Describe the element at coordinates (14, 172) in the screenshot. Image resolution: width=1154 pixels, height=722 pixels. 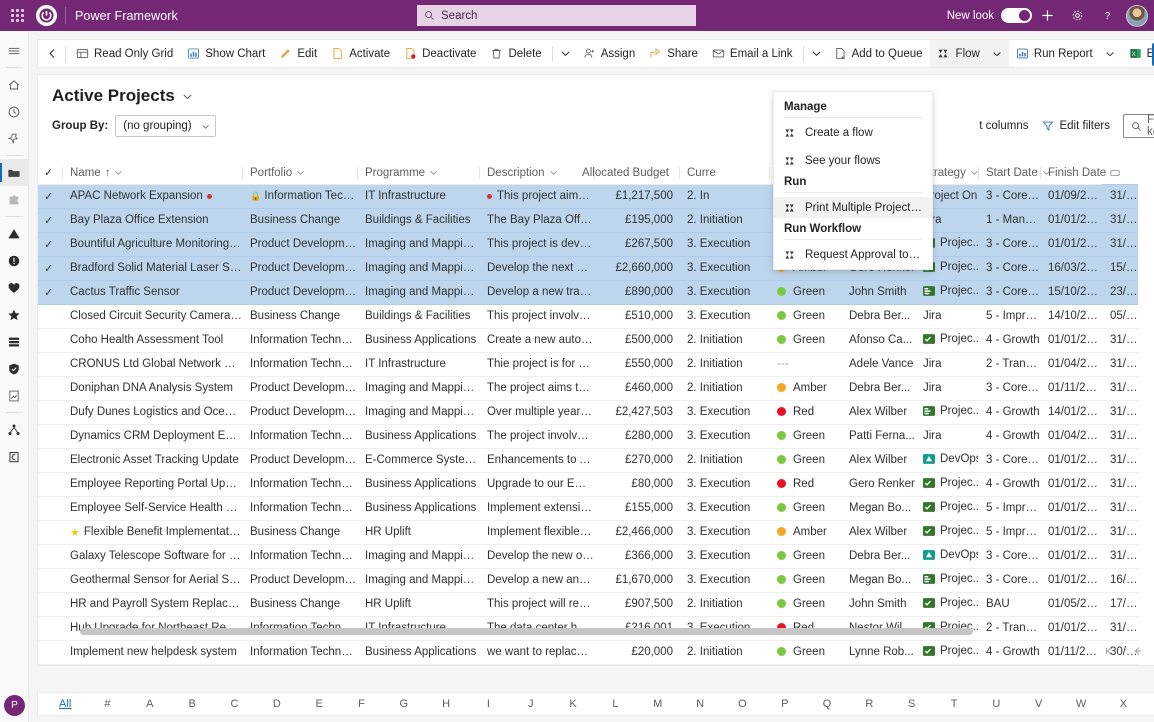
I see `sidebar-item-projects` at that location.